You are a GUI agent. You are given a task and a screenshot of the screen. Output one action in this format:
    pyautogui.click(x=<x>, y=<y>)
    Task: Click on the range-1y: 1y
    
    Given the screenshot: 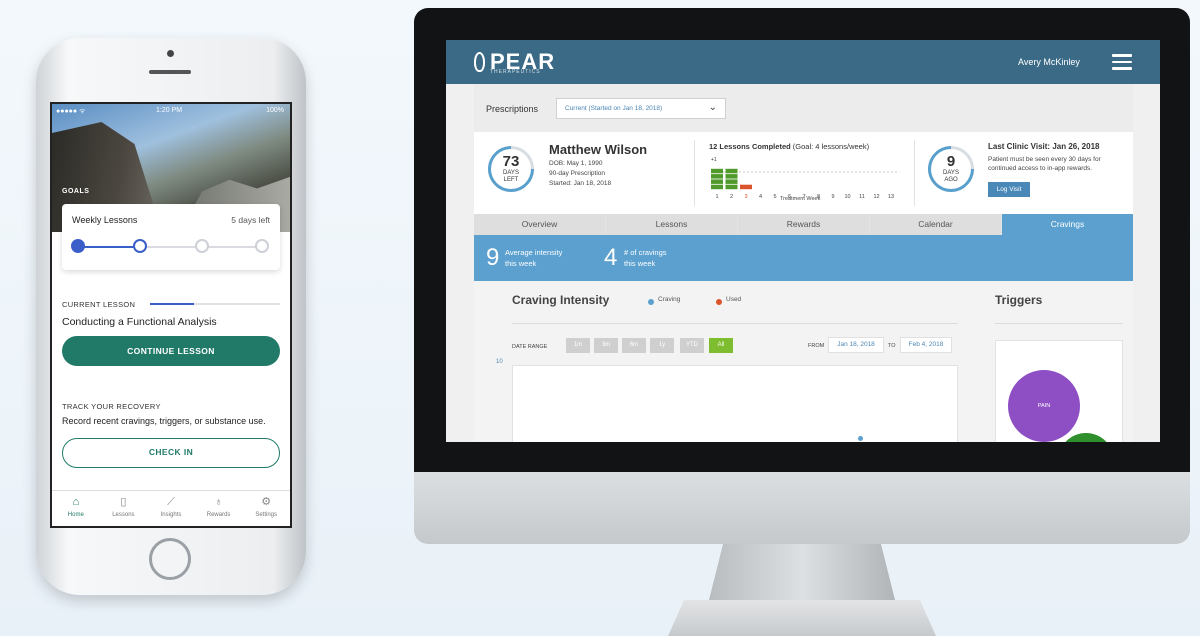 What is the action you would take?
    pyautogui.click(x=662, y=345)
    